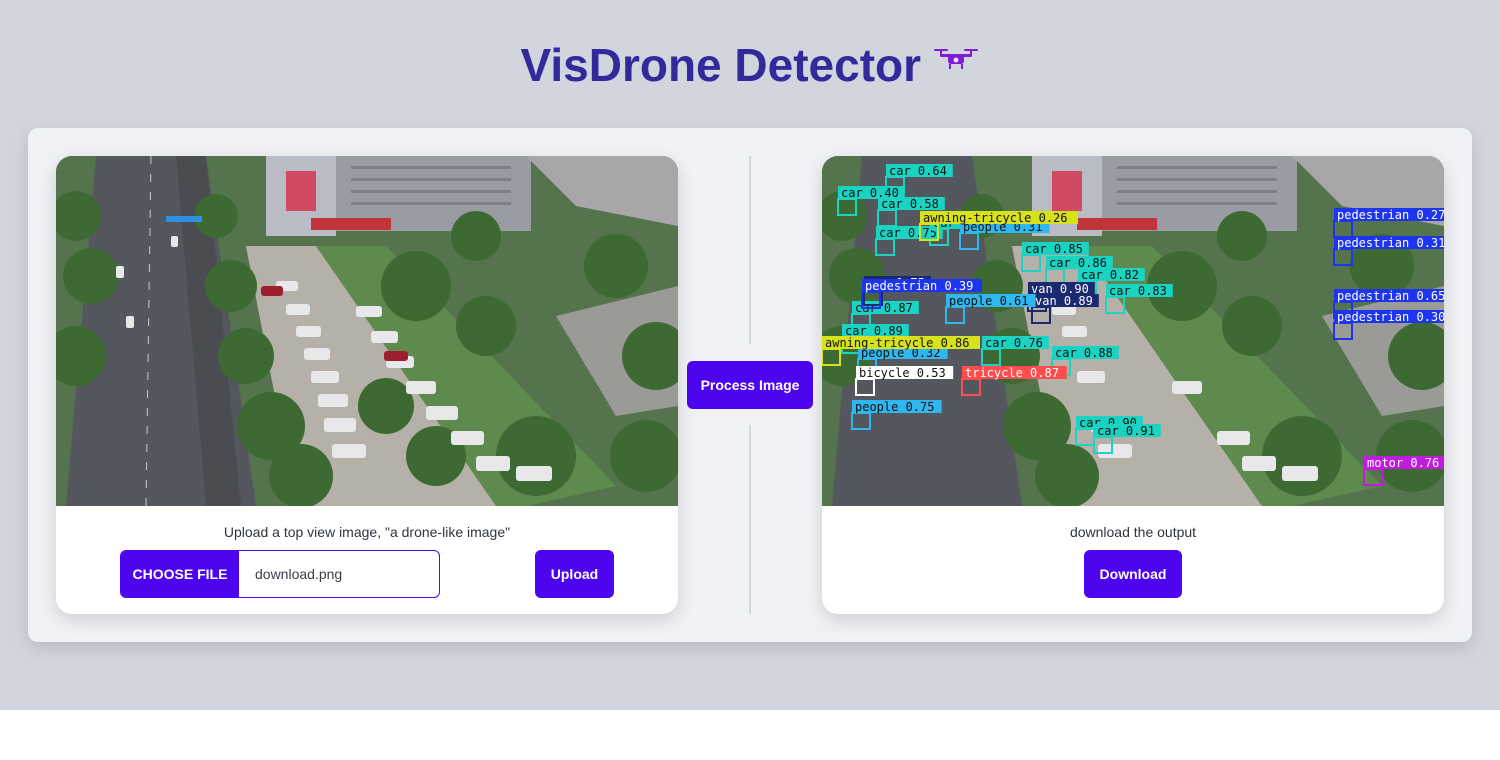  Describe the element at coordinates (1110, 275) in the screenshot. I see `detection-label-text: car 0.82` at that location.